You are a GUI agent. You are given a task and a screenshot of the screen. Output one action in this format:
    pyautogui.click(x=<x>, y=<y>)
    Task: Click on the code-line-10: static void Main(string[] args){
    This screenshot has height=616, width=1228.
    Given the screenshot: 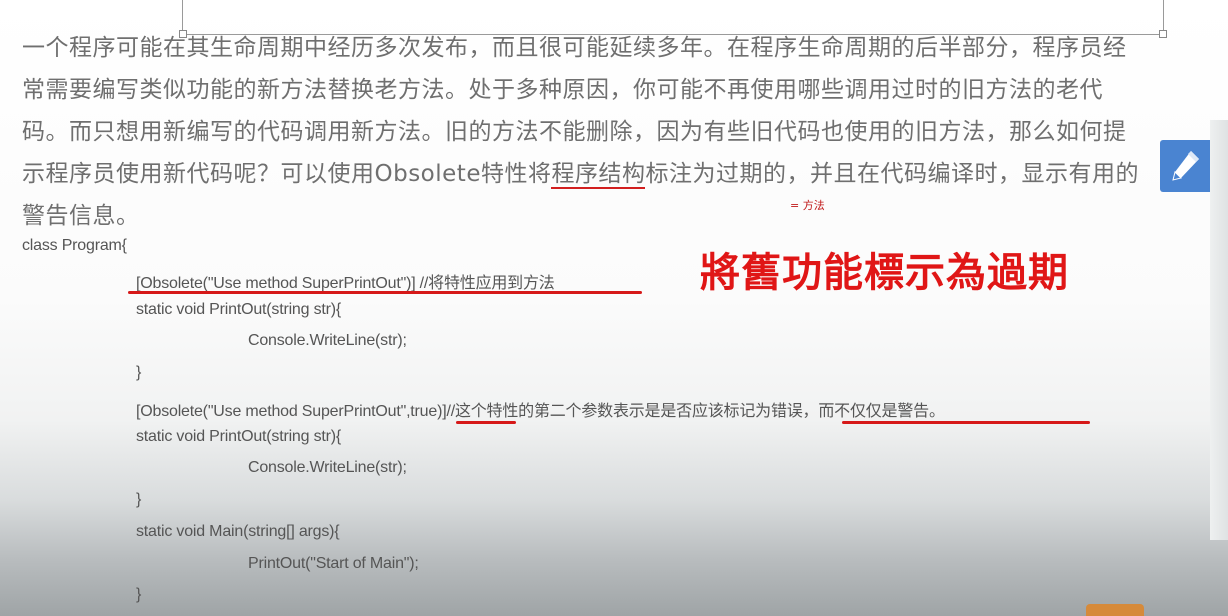 What is the action you would take?
    pyautogui.click(x=238, y=531)
    